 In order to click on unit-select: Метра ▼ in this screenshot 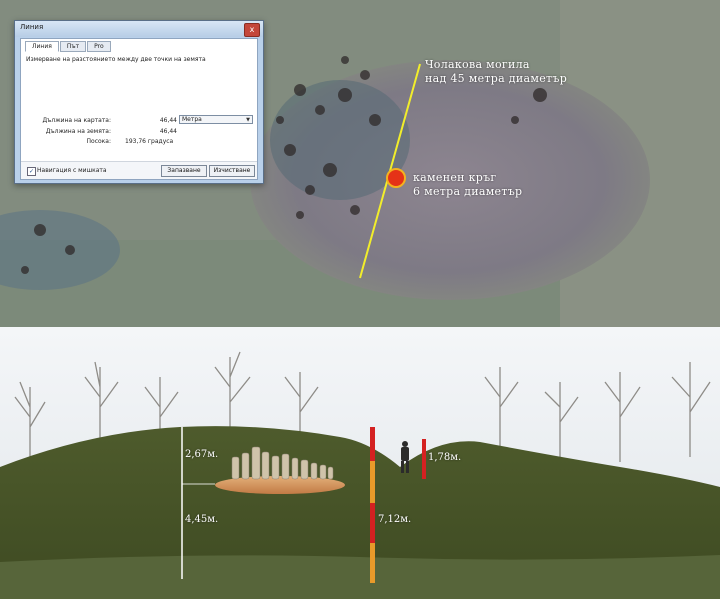, I will do `click(216, 119)`.